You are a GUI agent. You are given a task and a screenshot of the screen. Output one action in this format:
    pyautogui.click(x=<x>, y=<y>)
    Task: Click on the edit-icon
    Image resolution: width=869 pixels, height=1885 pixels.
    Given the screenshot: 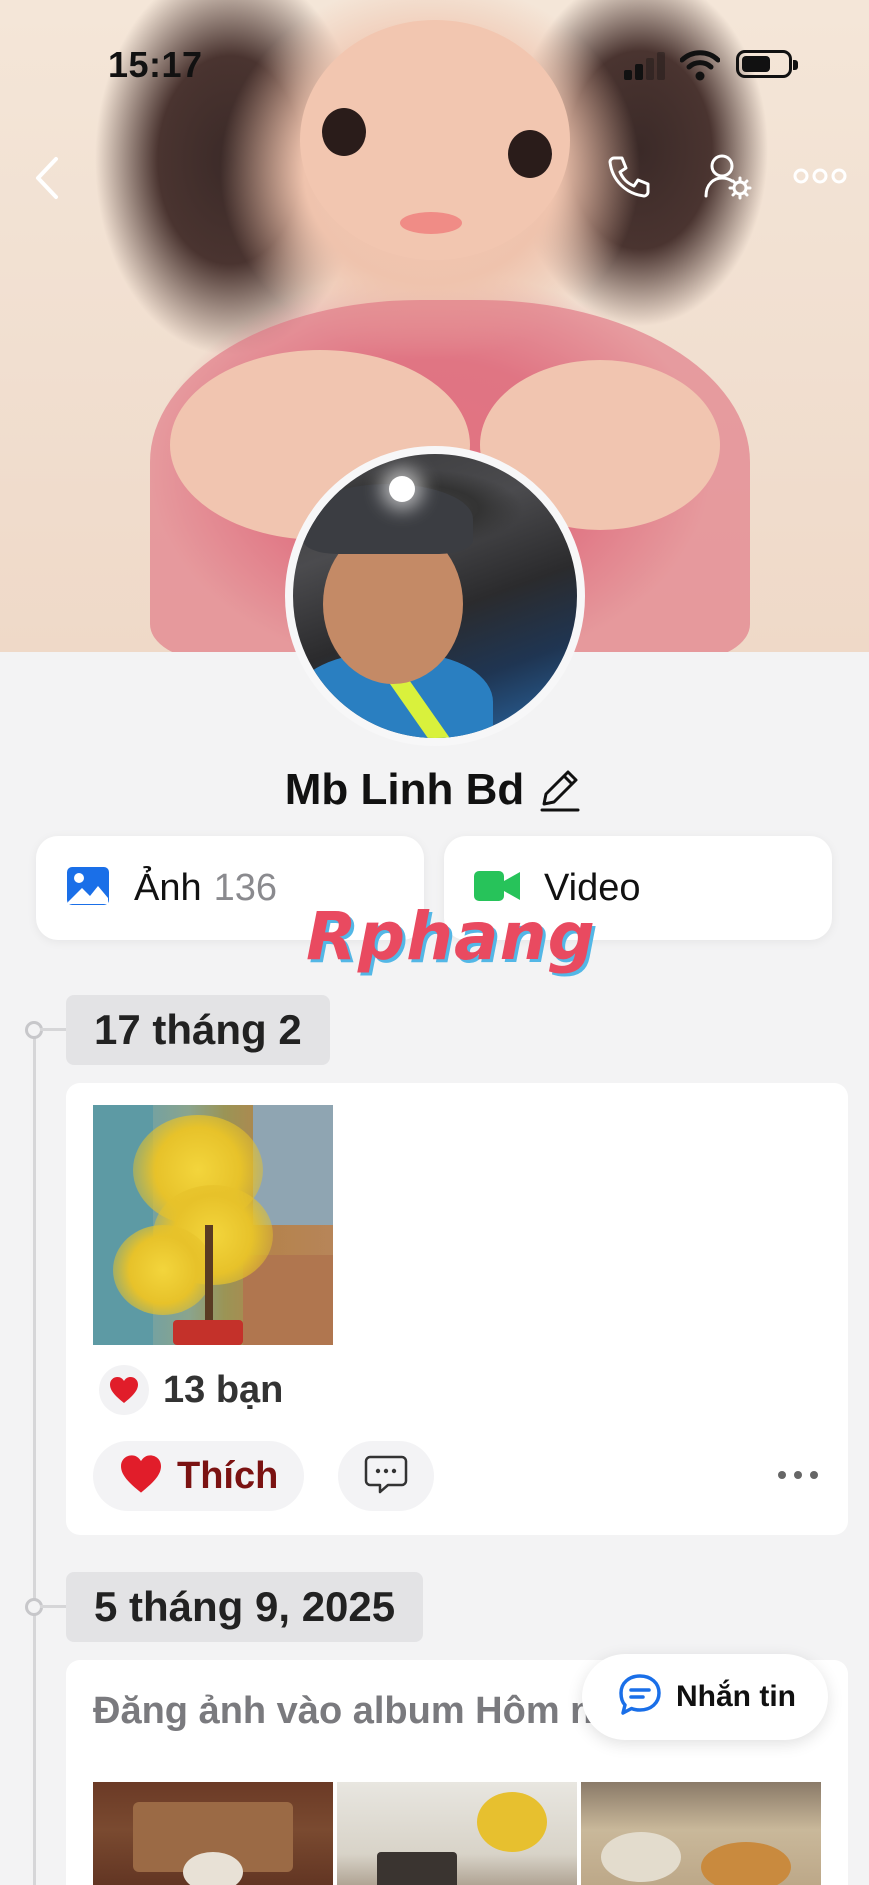 What is the action you would take?
    pyautogui.click(x=562, y=790)
    